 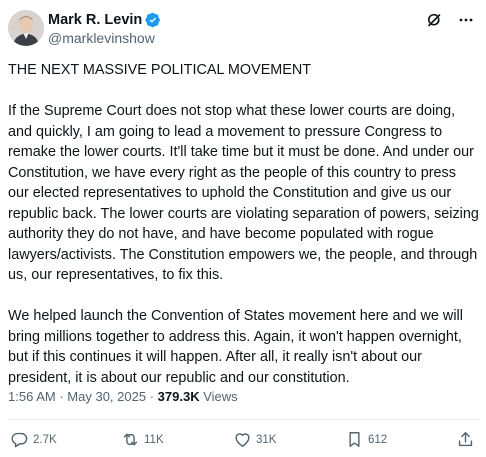 What do you see at coordinates (32, 396) in the screenshot?
I see `post-time: 1:56 AM` at bounding box center [32, 396].